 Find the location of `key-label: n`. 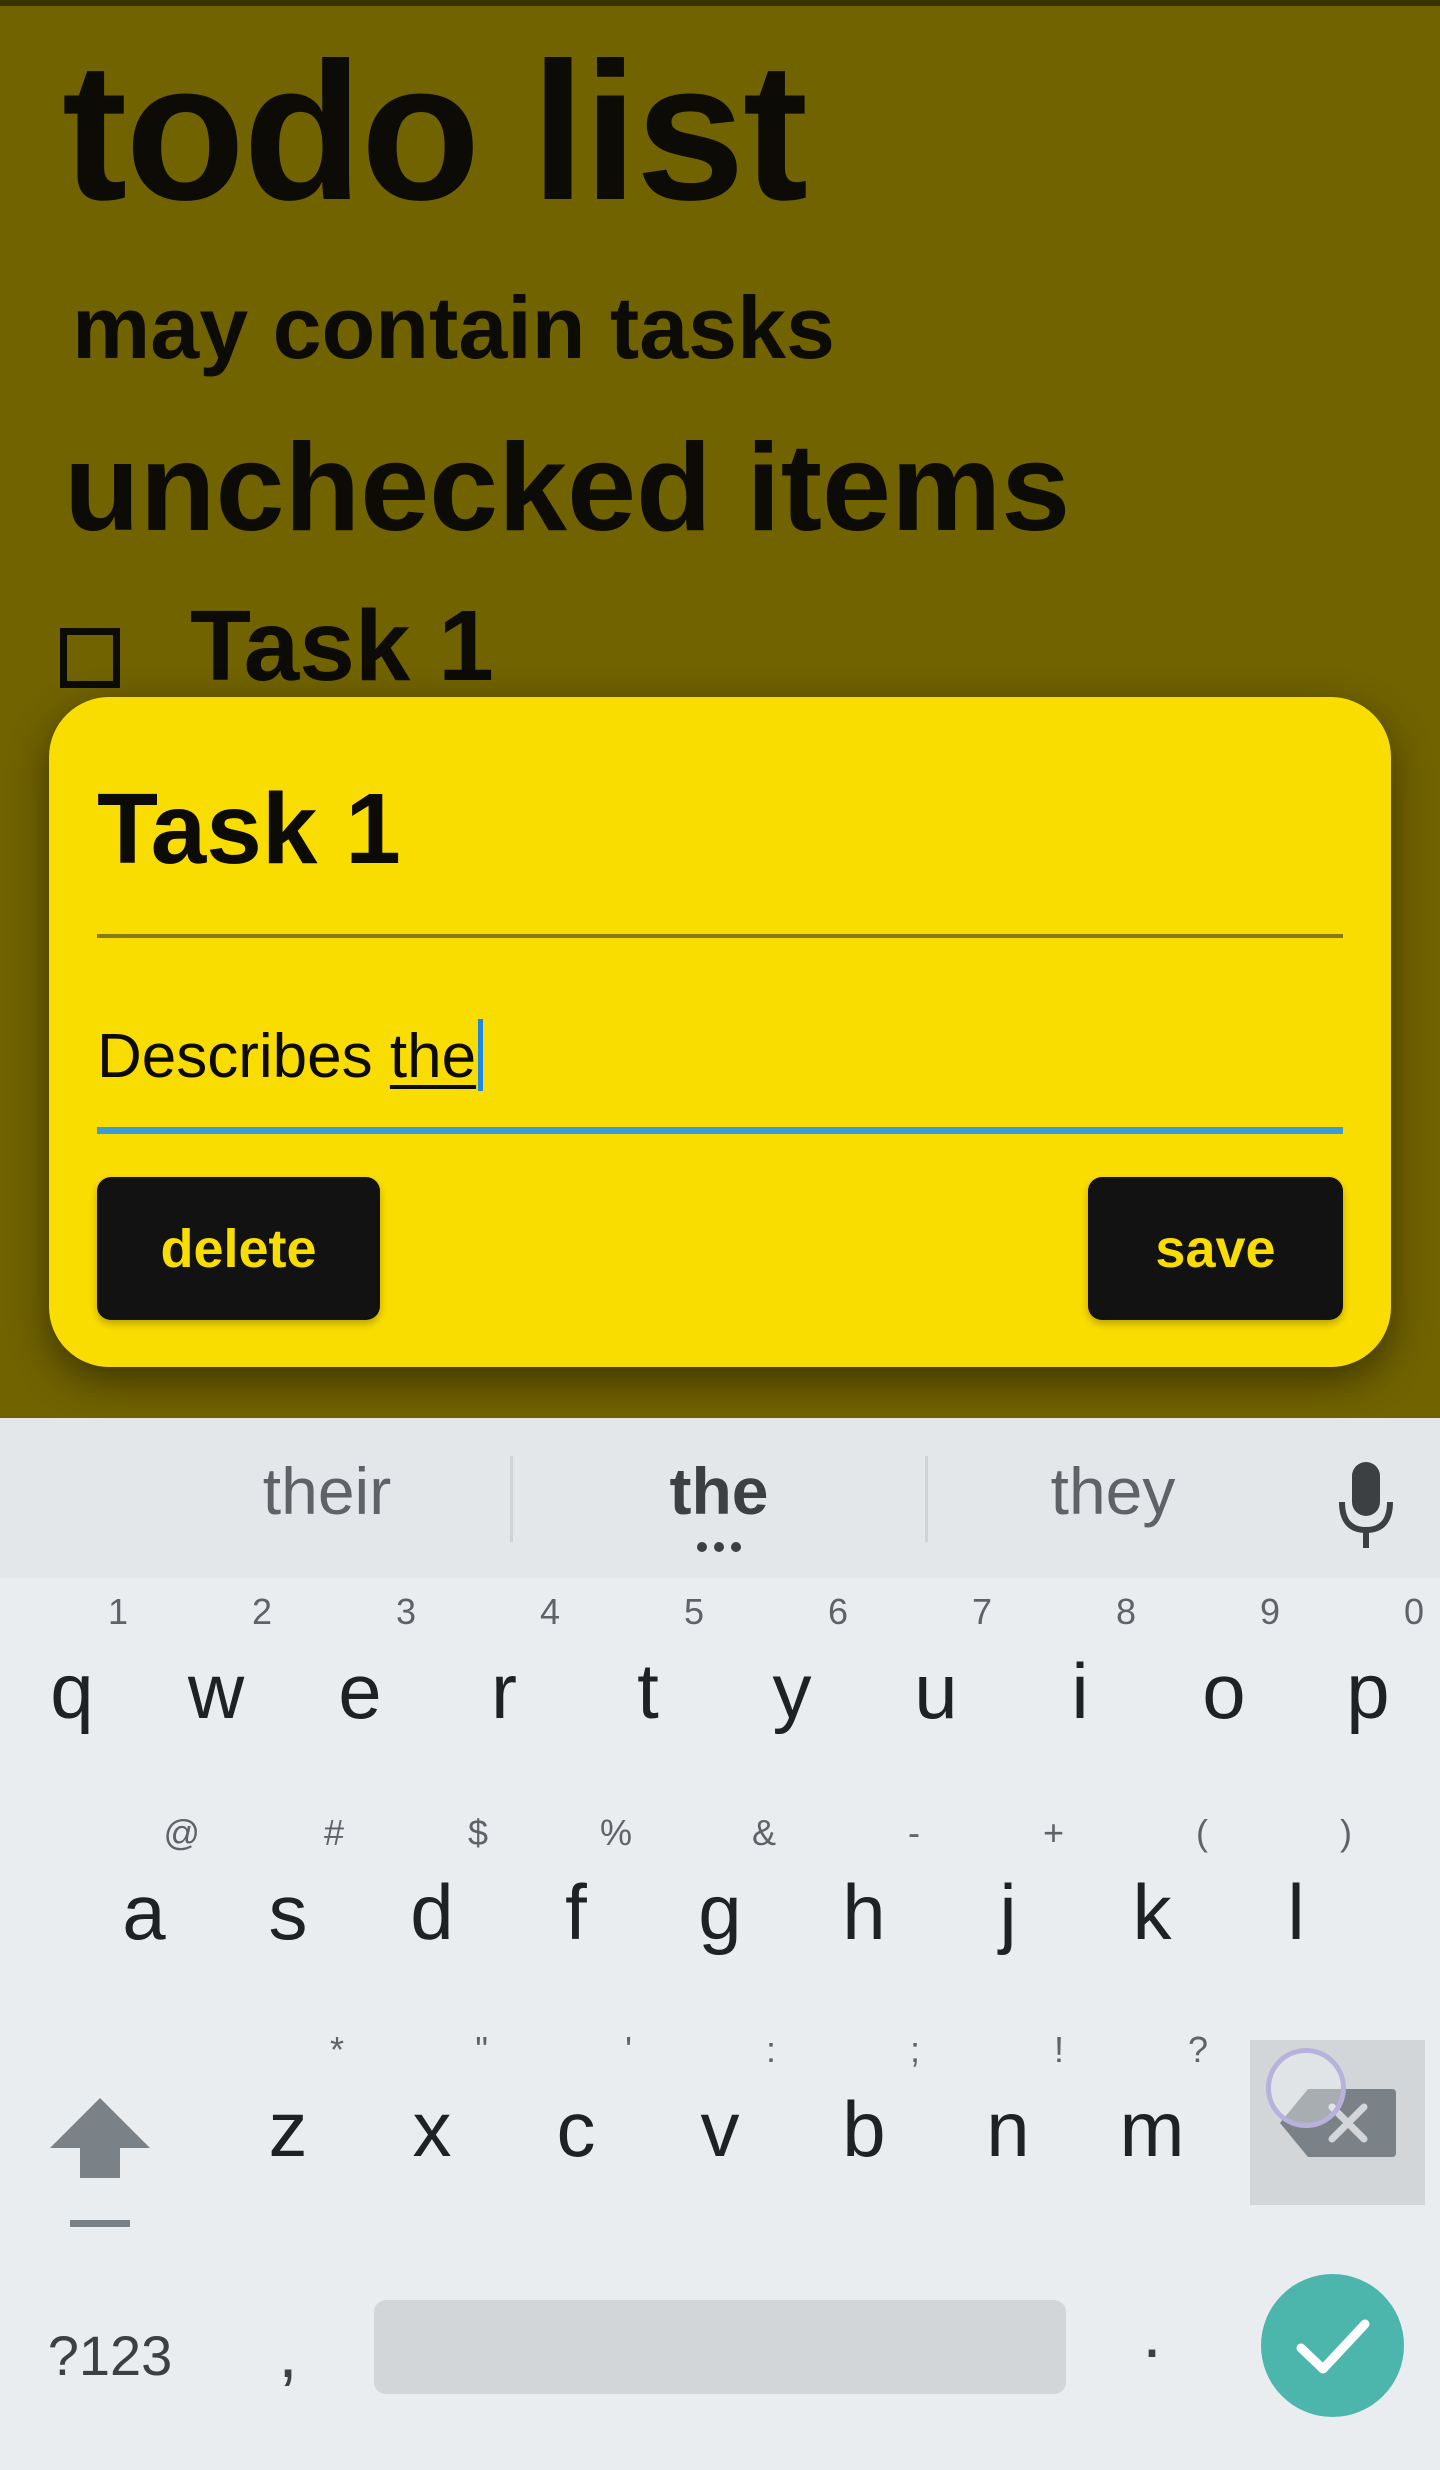

key-label: n is located at coordinates (1008, 2129).